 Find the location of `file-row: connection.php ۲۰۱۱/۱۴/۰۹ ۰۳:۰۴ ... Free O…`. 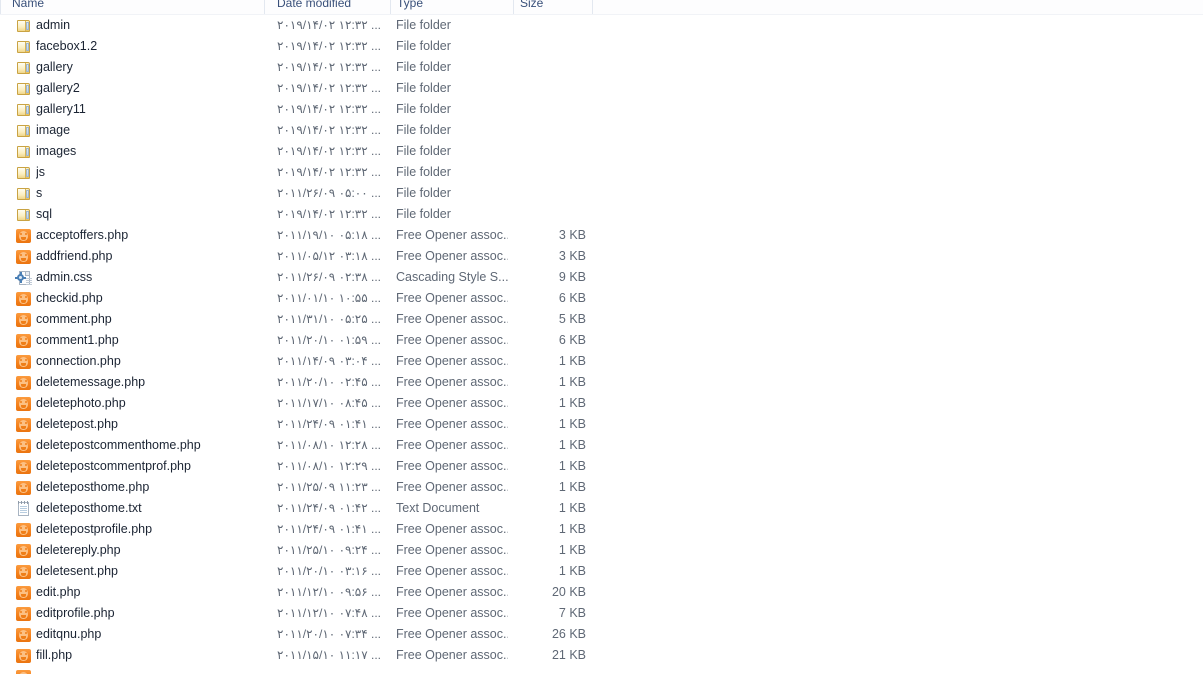

file-row: connection.php ۲۰۱۱/۱۴/۰۹ ۰۳:۰۴ ... Free O… is located at coordinates (601, 361).